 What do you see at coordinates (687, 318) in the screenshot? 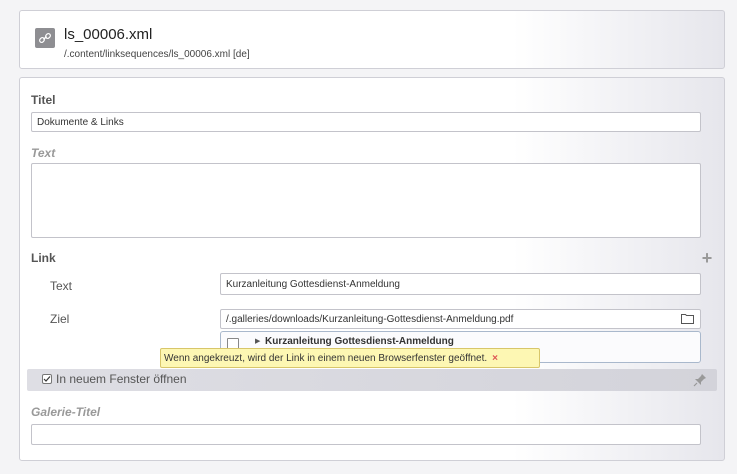
I see `folder-icon` at bounding box center [687, 318].